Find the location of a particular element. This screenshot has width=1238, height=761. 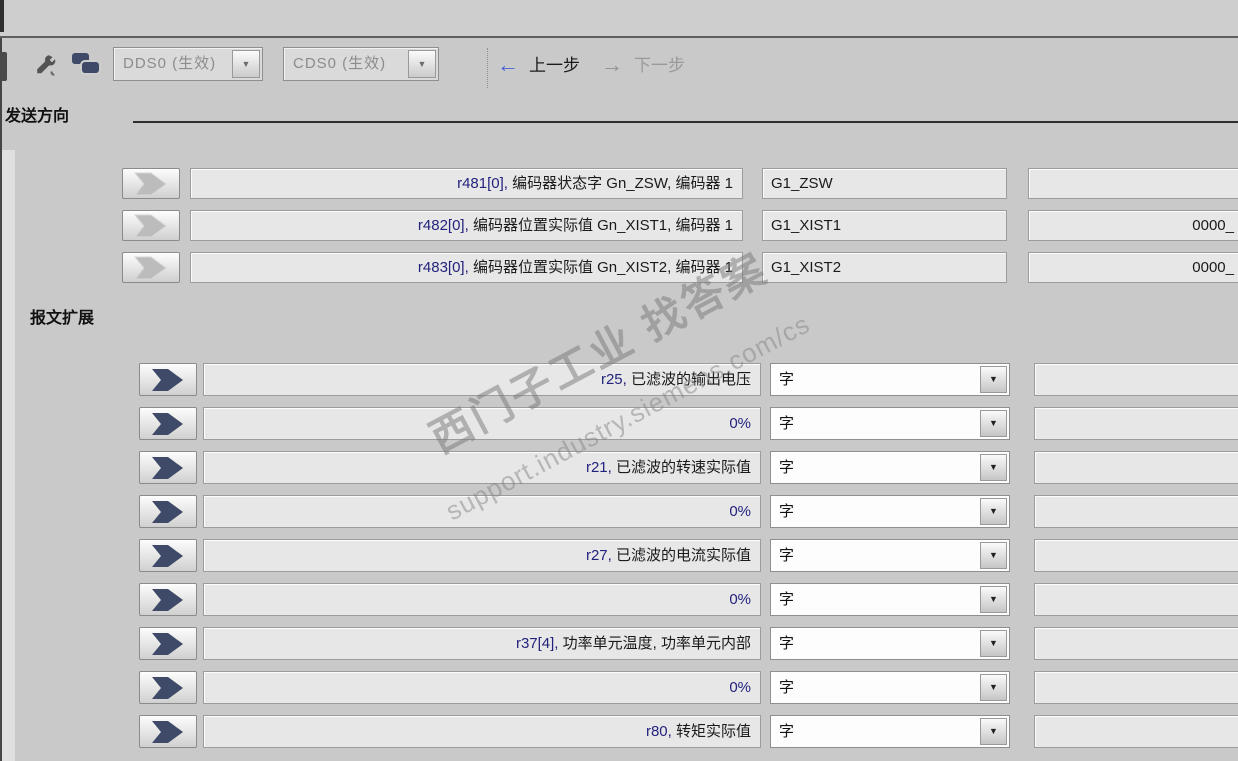

send-row: r481[0], 编码器状态字 Gn_ZSW, 编码器 1 G1_ZSW is located at coordinates (619, 185).